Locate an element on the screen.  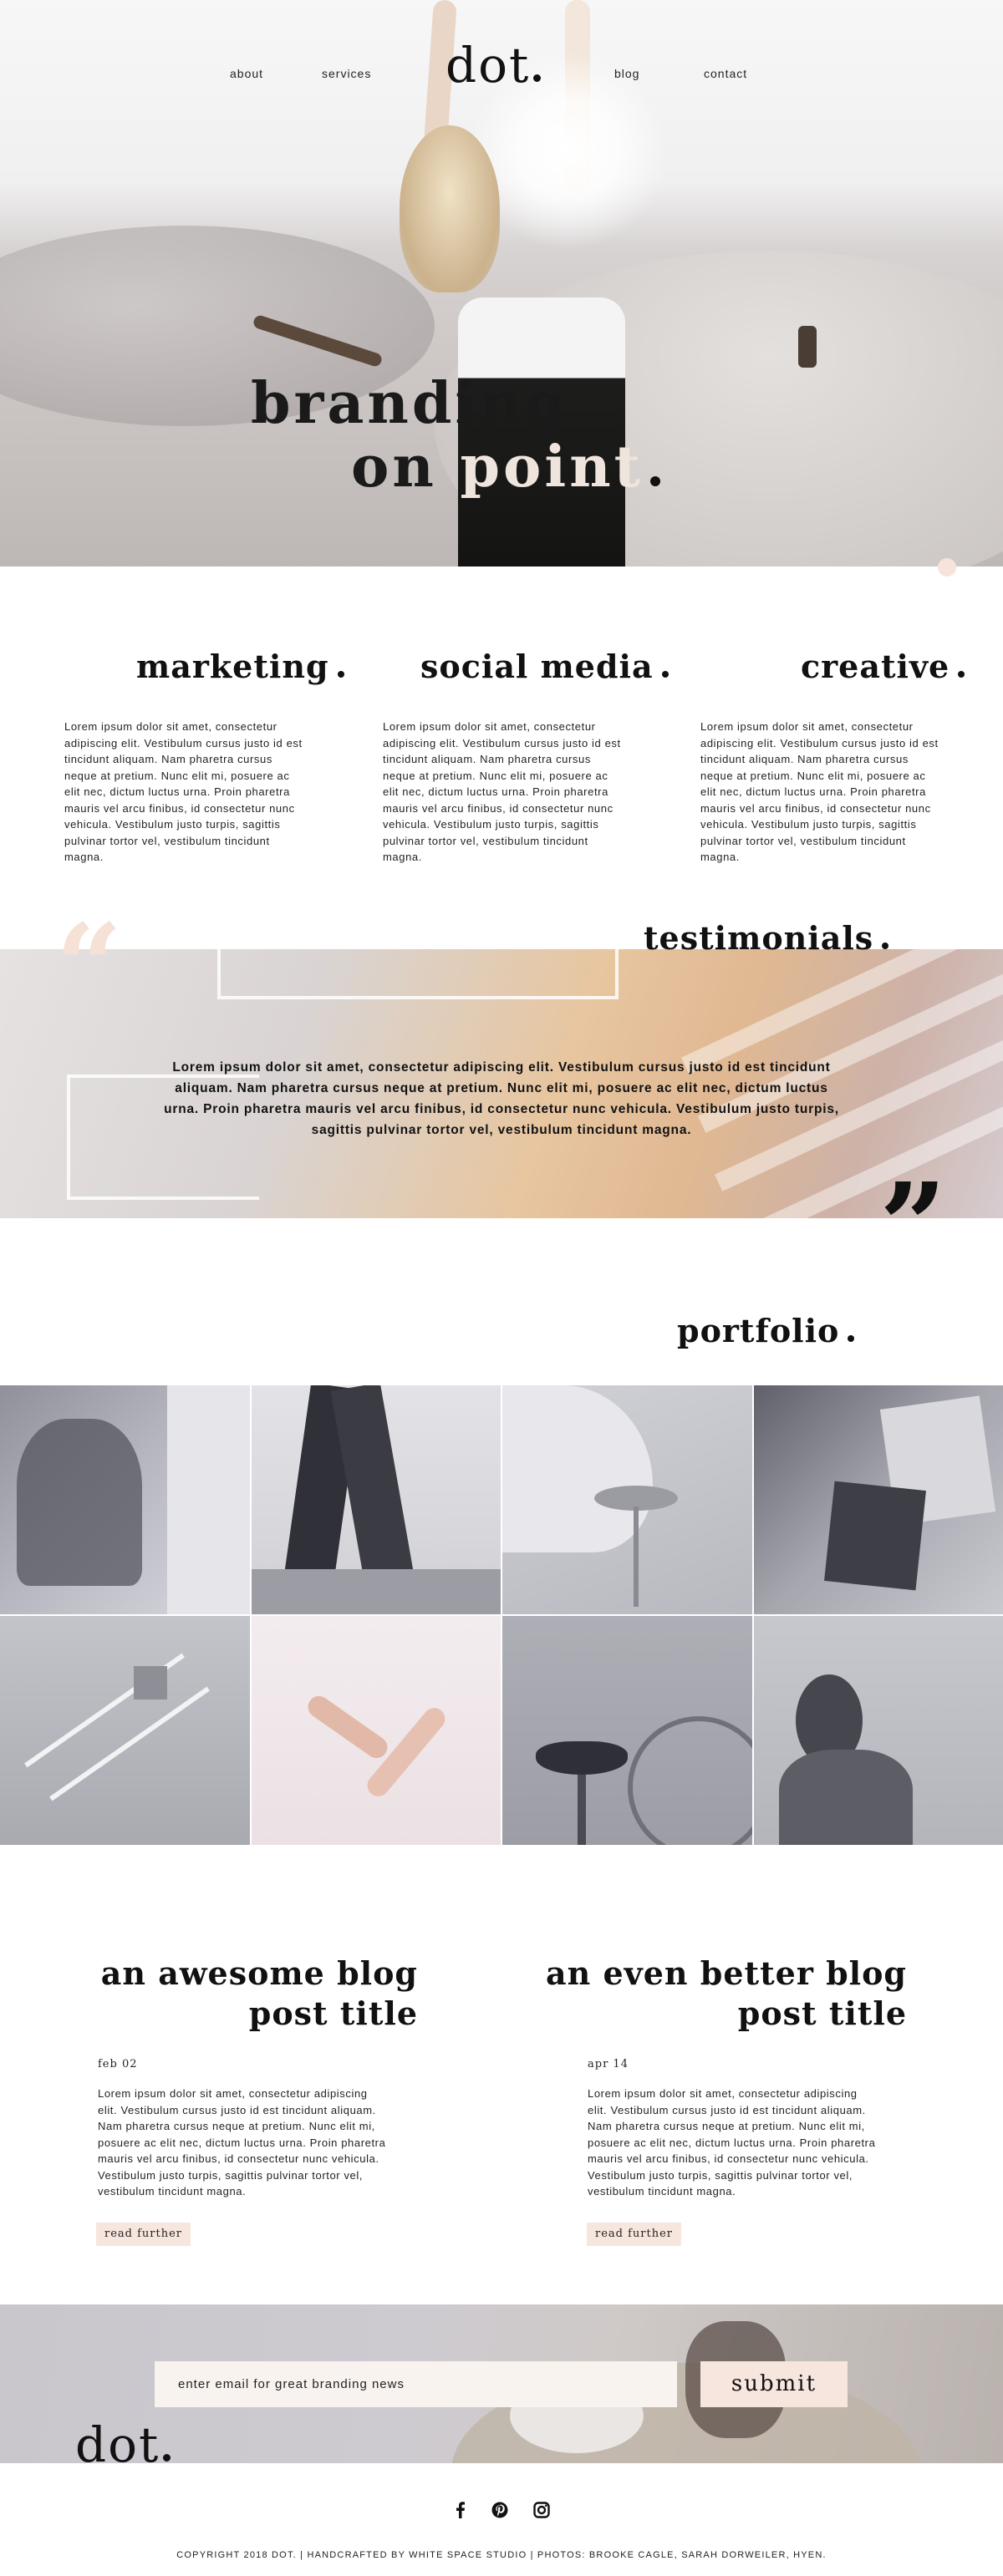
testimonials-title: testimonials is located at coordinates (766, 938).